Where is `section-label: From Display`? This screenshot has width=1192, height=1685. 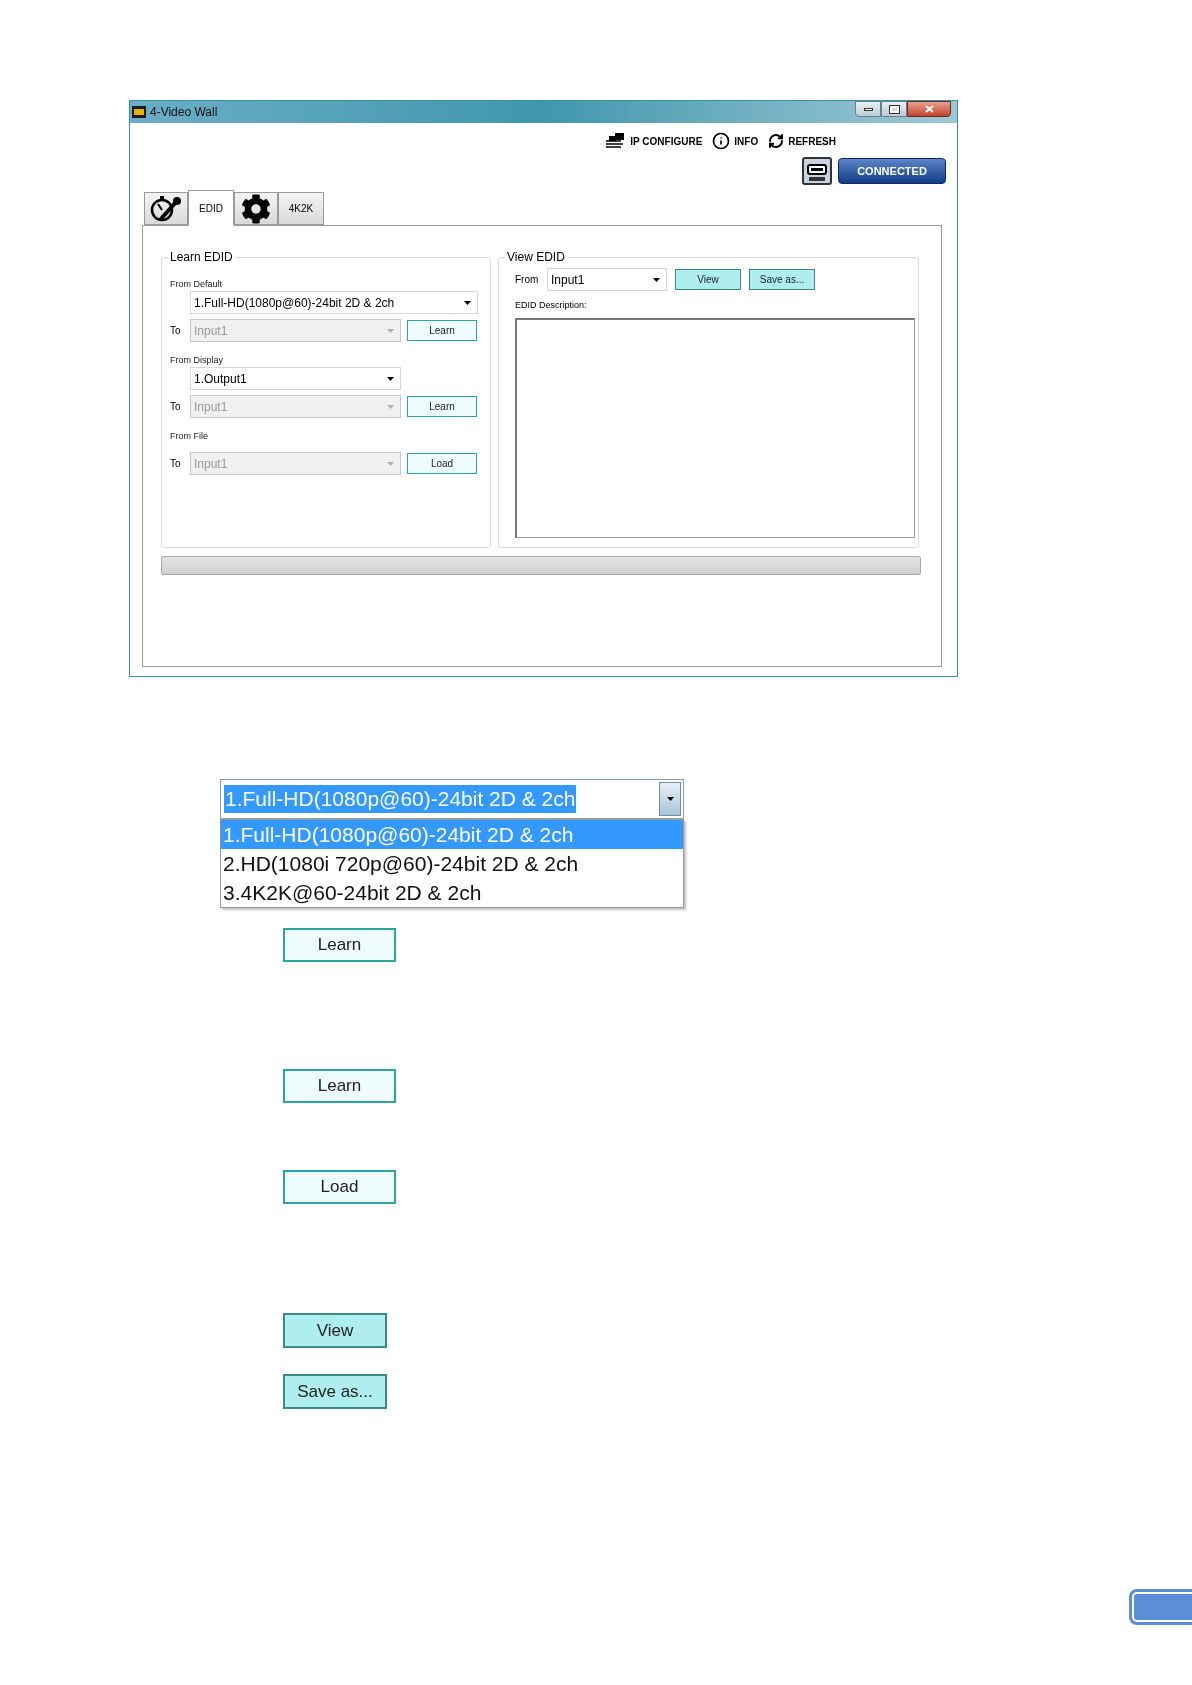 section-label: From Display is located at coordinates (197, 360).